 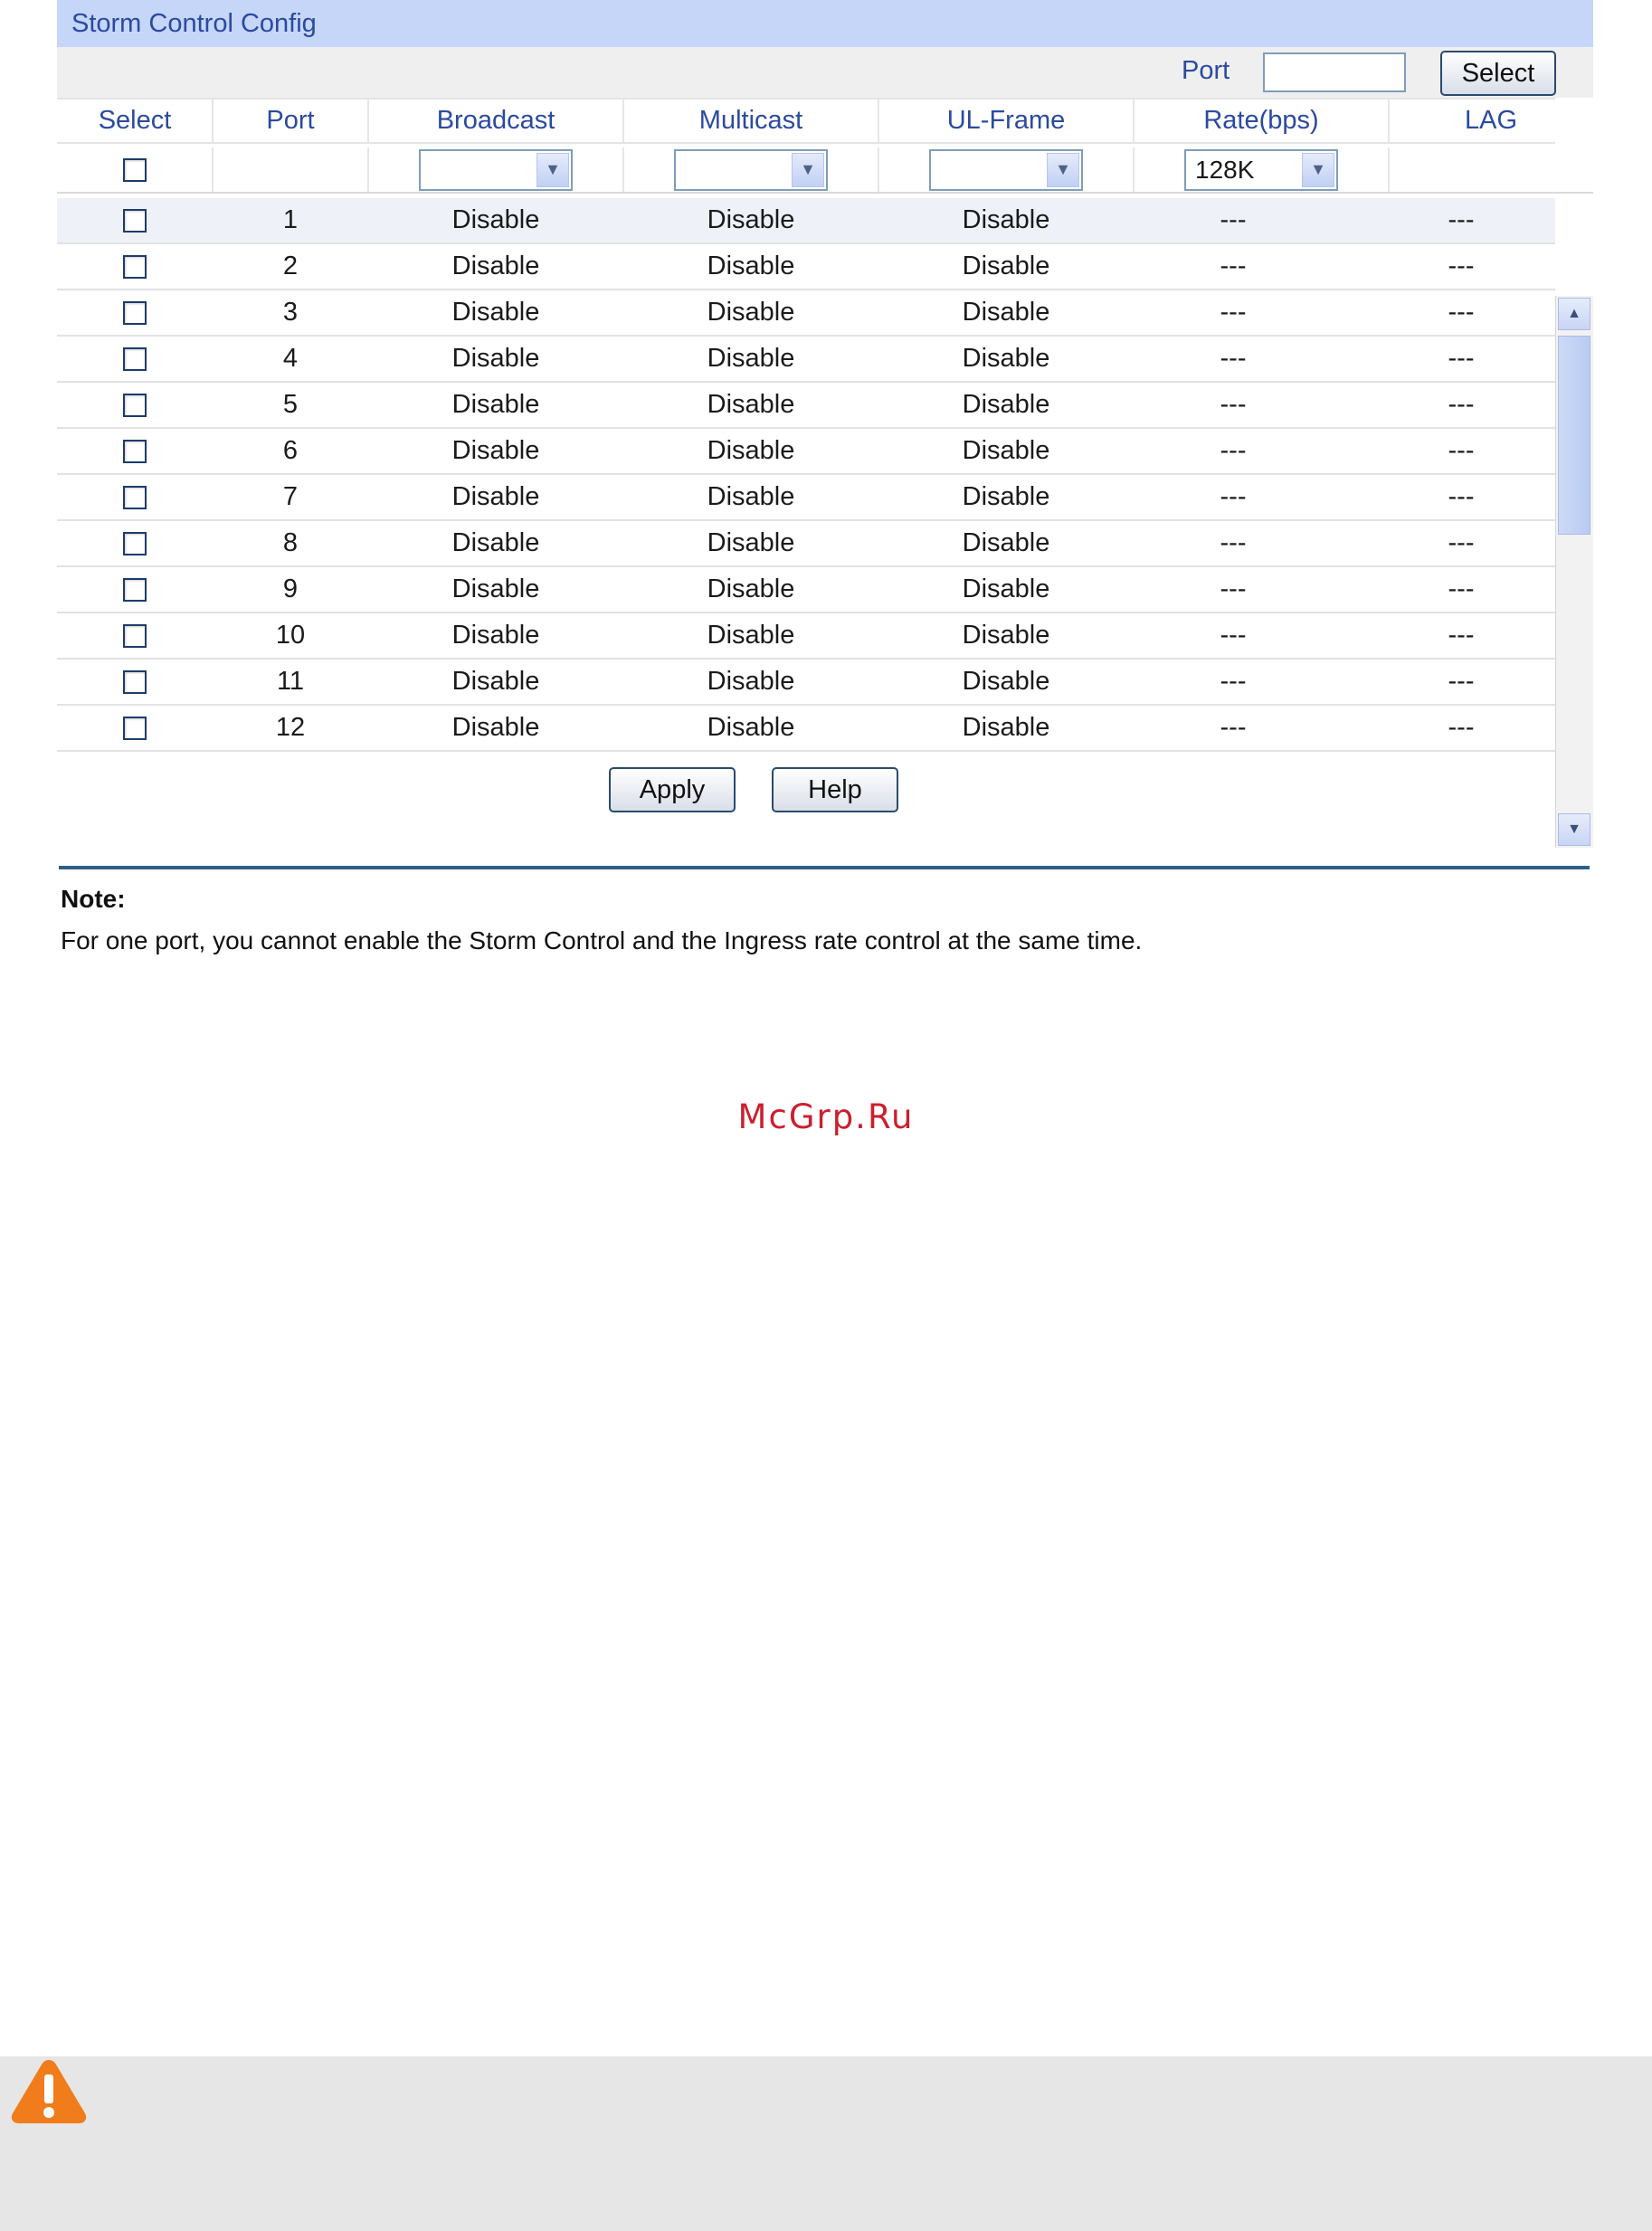 What do you see at coordinates (290, 404) in the screenshot?
I see `port-cell: 5` at bounding box center [290, 404].